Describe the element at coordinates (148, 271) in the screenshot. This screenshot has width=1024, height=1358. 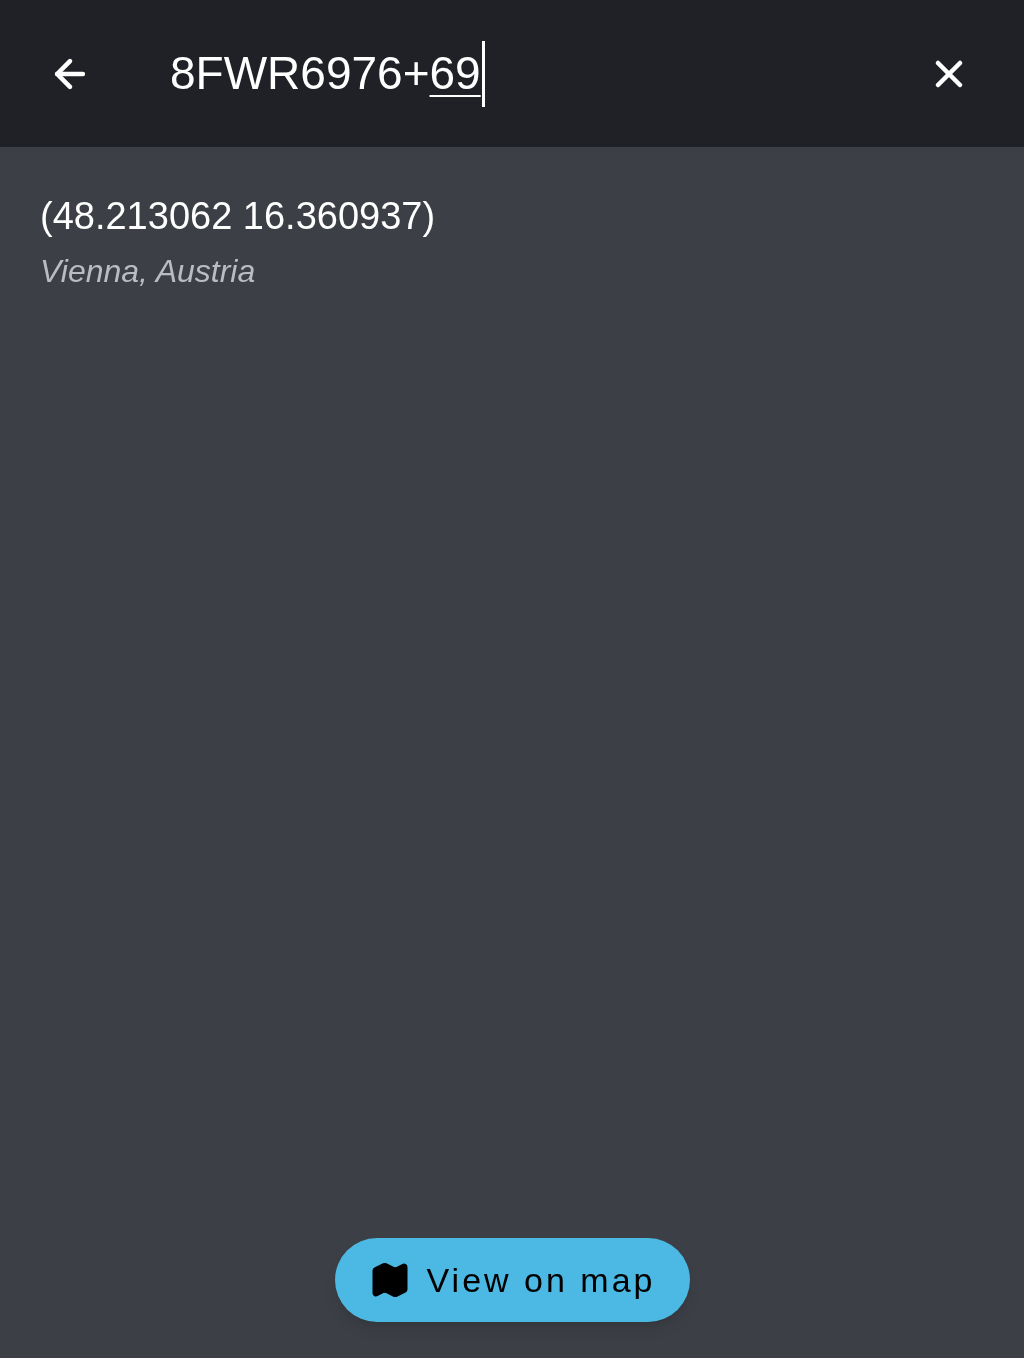
I see `result-subtitle: Vienna, Austria` at that location.